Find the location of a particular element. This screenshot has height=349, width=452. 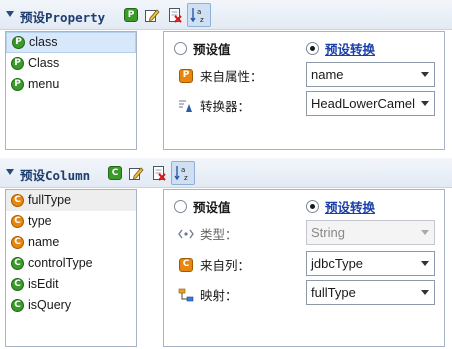

list-item: C isQuery is located at coordinates (71, 305).